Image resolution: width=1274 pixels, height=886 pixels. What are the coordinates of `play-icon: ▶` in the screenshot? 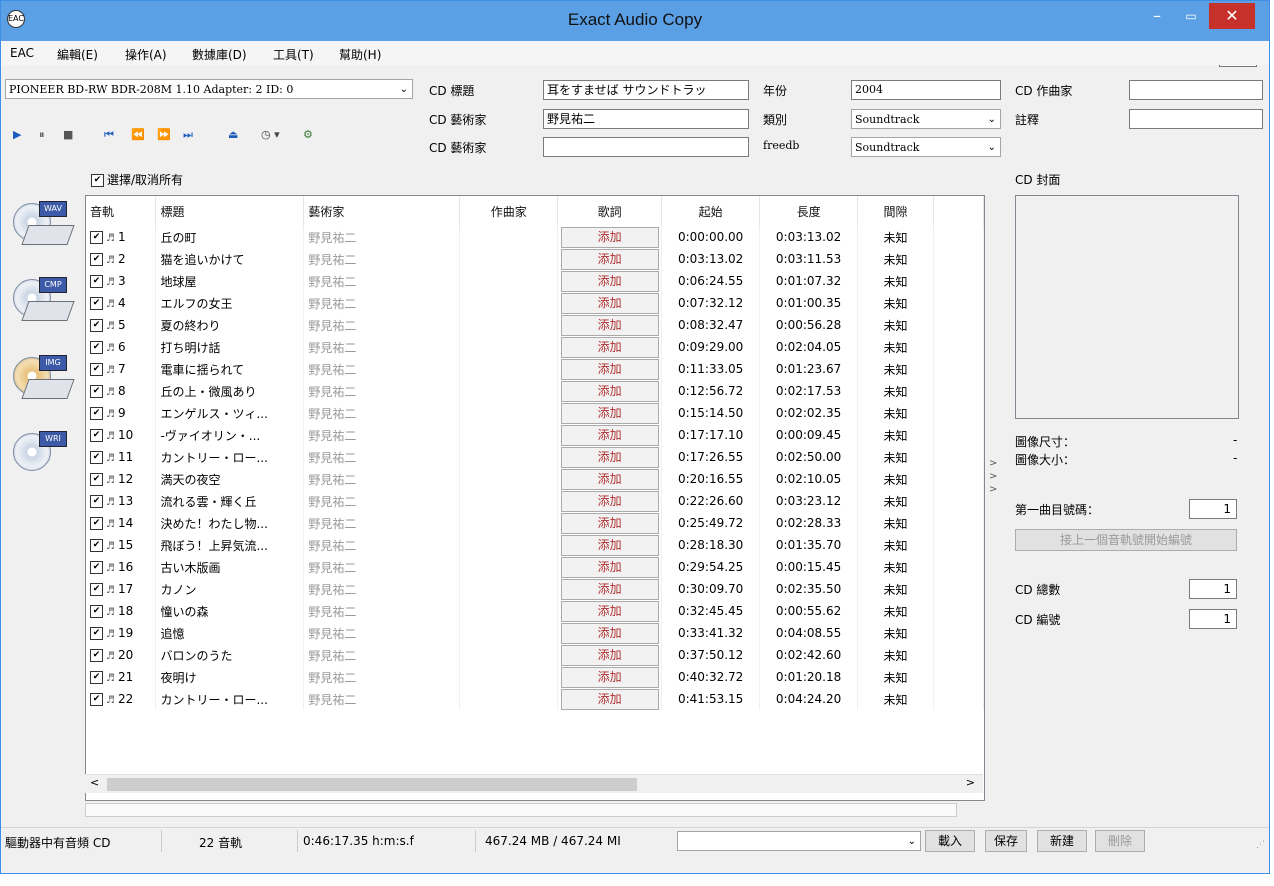 It's located at (17, 134).